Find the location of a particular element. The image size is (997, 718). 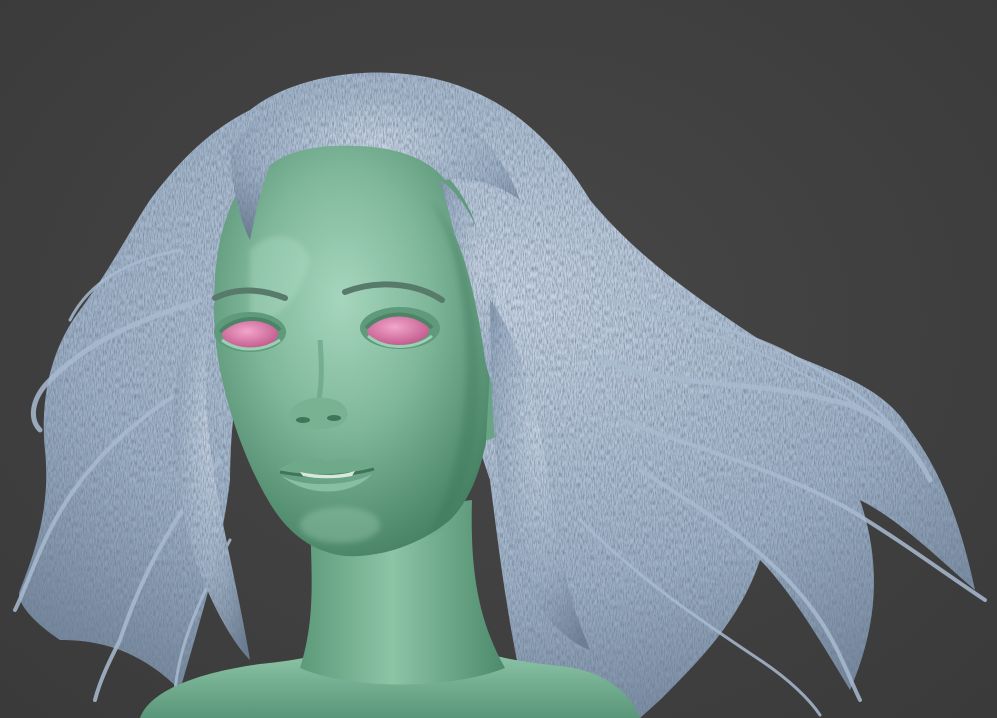

chin-highlight is located at coordinates (340, 525).